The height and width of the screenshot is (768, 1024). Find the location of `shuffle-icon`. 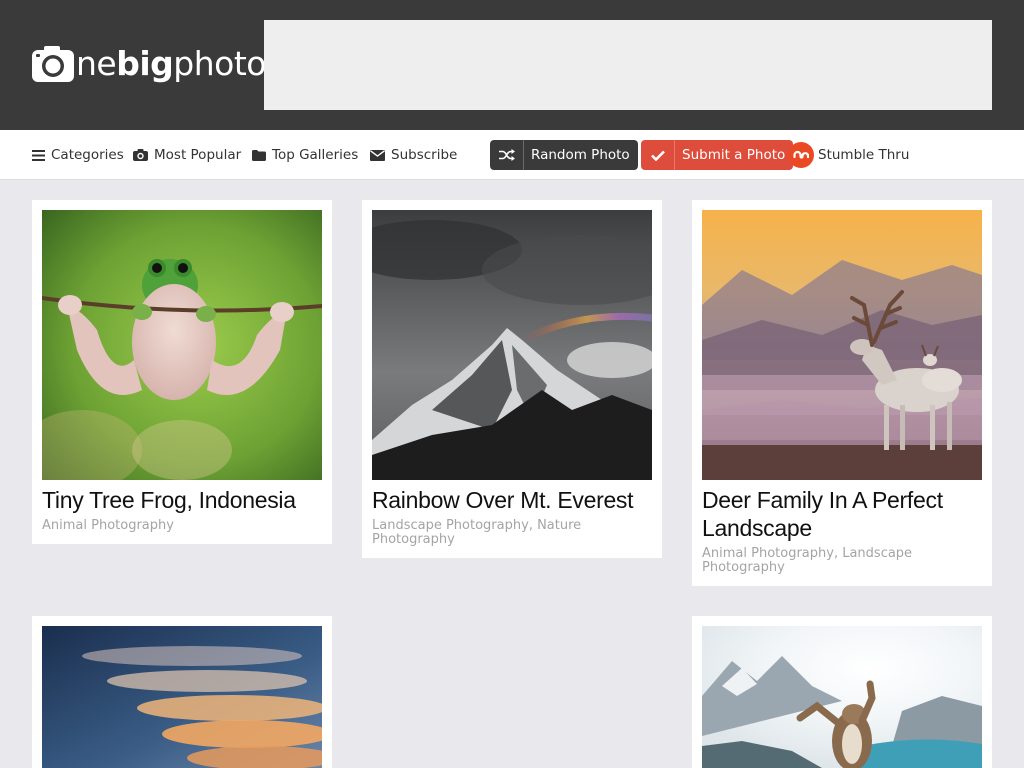

shuffle-icon is located at coordinates (506, 155).